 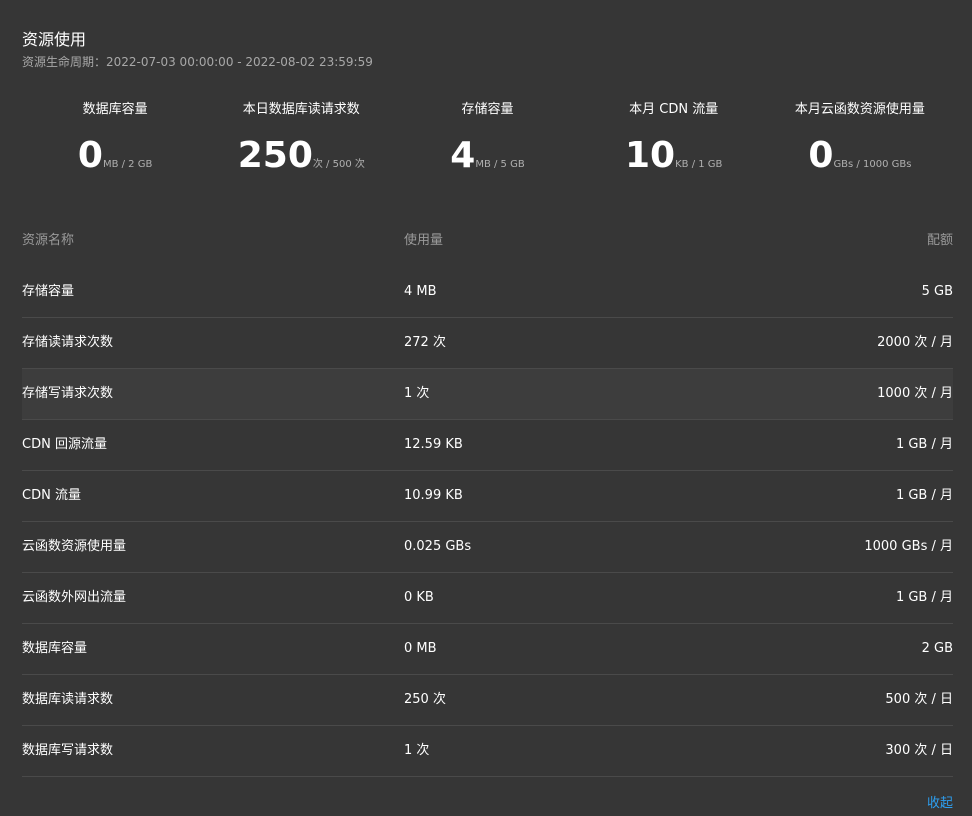 I want to click on stat-value: 4, so click(x=463, y=155).